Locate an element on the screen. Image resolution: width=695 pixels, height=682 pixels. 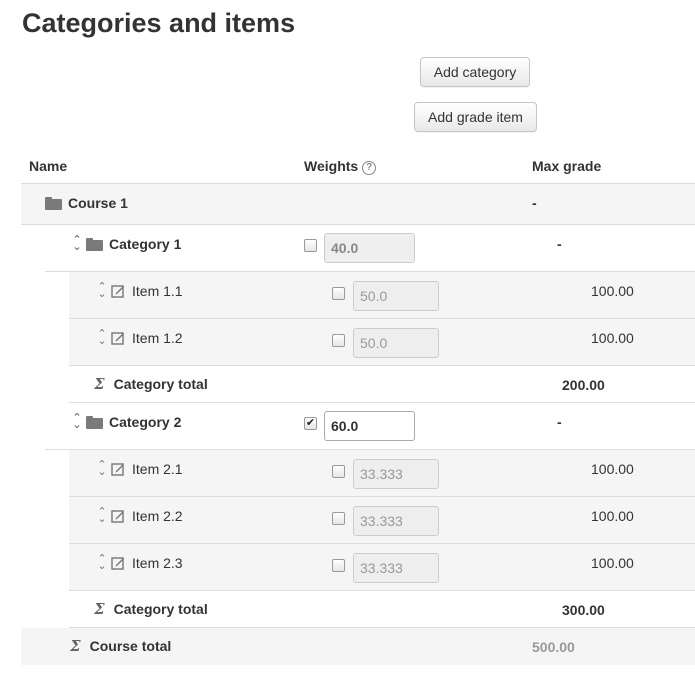
course-name: Course 1 is located at coordinates (98, 203).